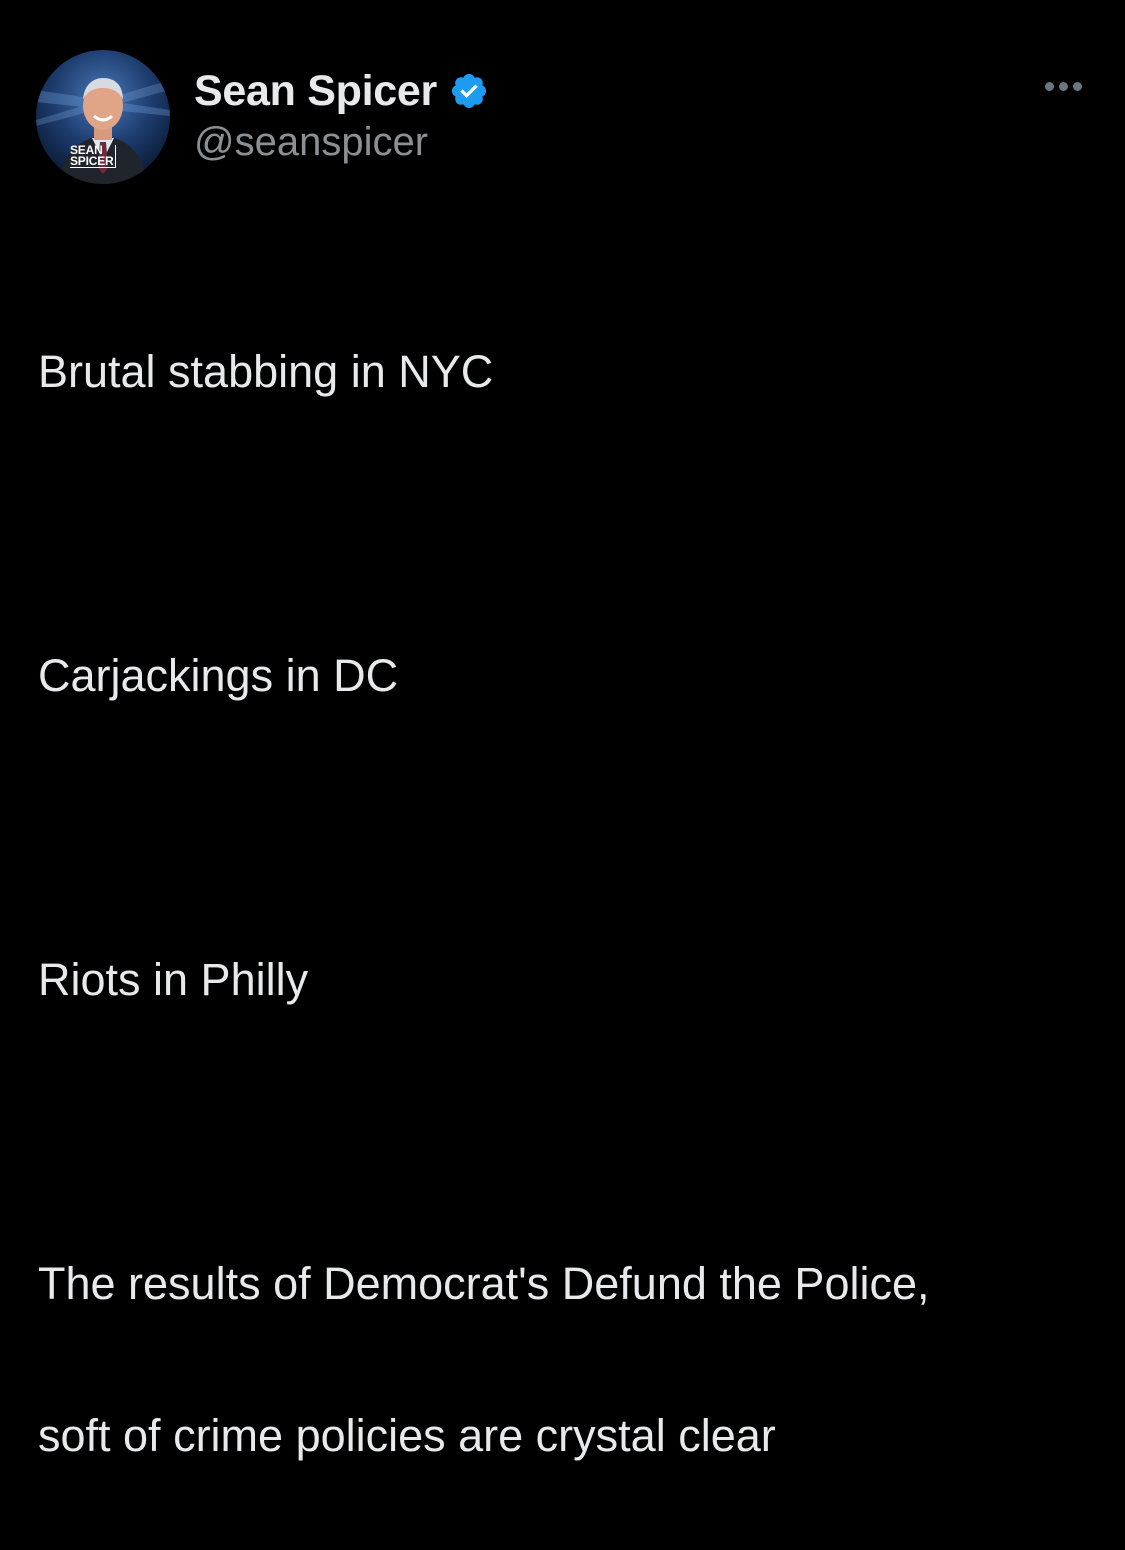  What do you see at coordinates (93, 156) in the screenshot?
I see `avatar-logo: SEAN SPICER` at bounding box center [93, 156].